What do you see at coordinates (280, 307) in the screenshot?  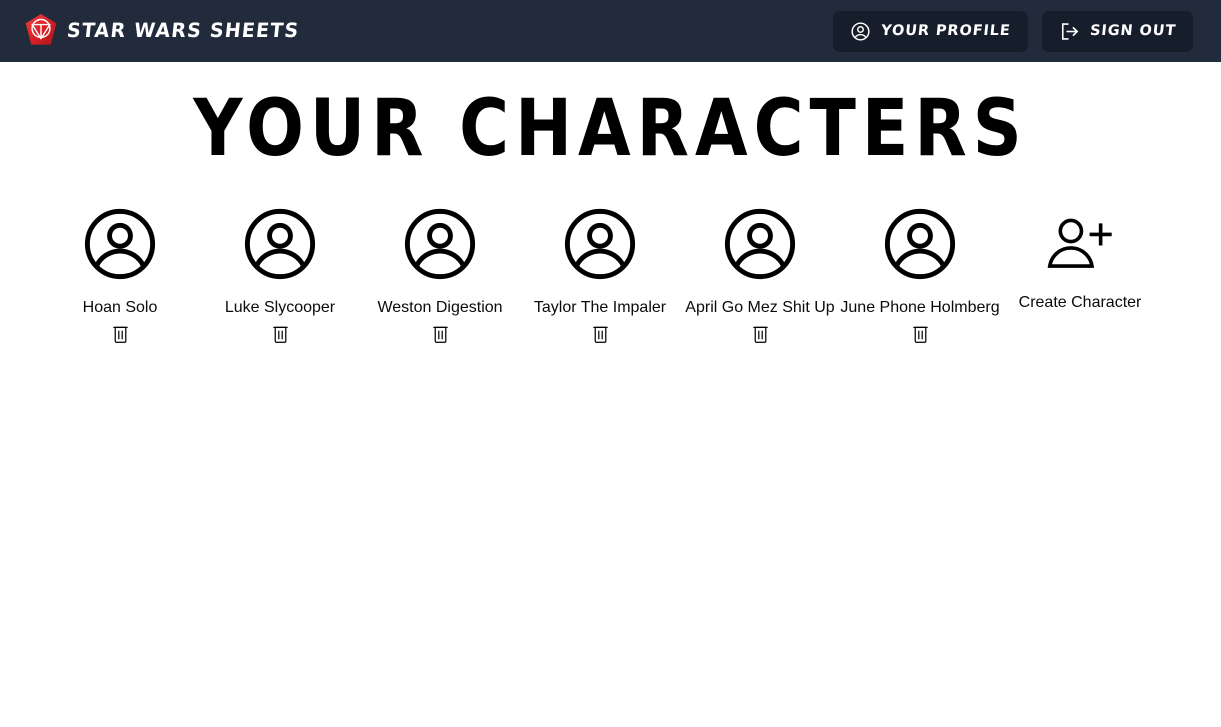 I see `character-name: Luke Slycooper` at bounding box center [280, 307].